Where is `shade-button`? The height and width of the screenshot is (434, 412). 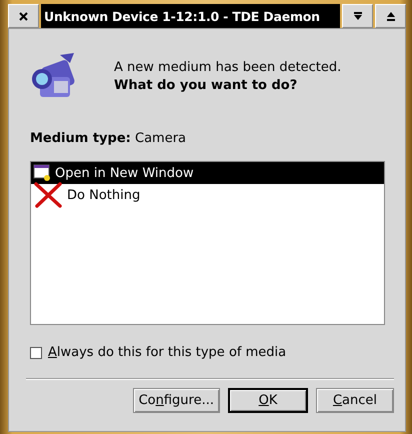 shade-button is located at coordinates (357, 16).